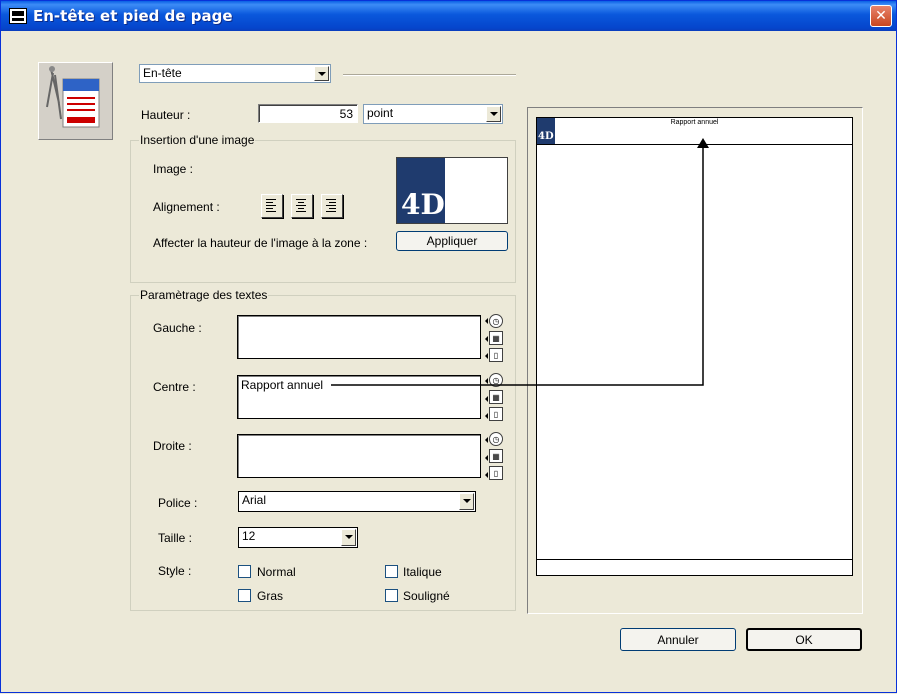 Image resolution: width=897 pixels, height=694 pixels. Describe the element at coordinates (173, 169) in the screenshot. I see `image-label: Image :` at that location.